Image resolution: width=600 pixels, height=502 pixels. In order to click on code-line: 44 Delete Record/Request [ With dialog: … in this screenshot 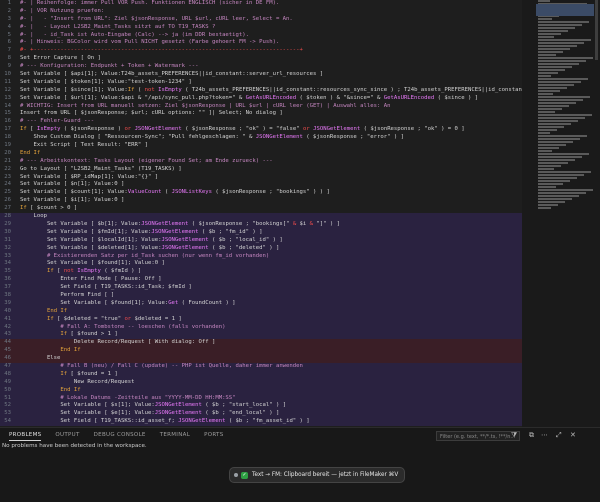, I will do `click(300, 343)`.